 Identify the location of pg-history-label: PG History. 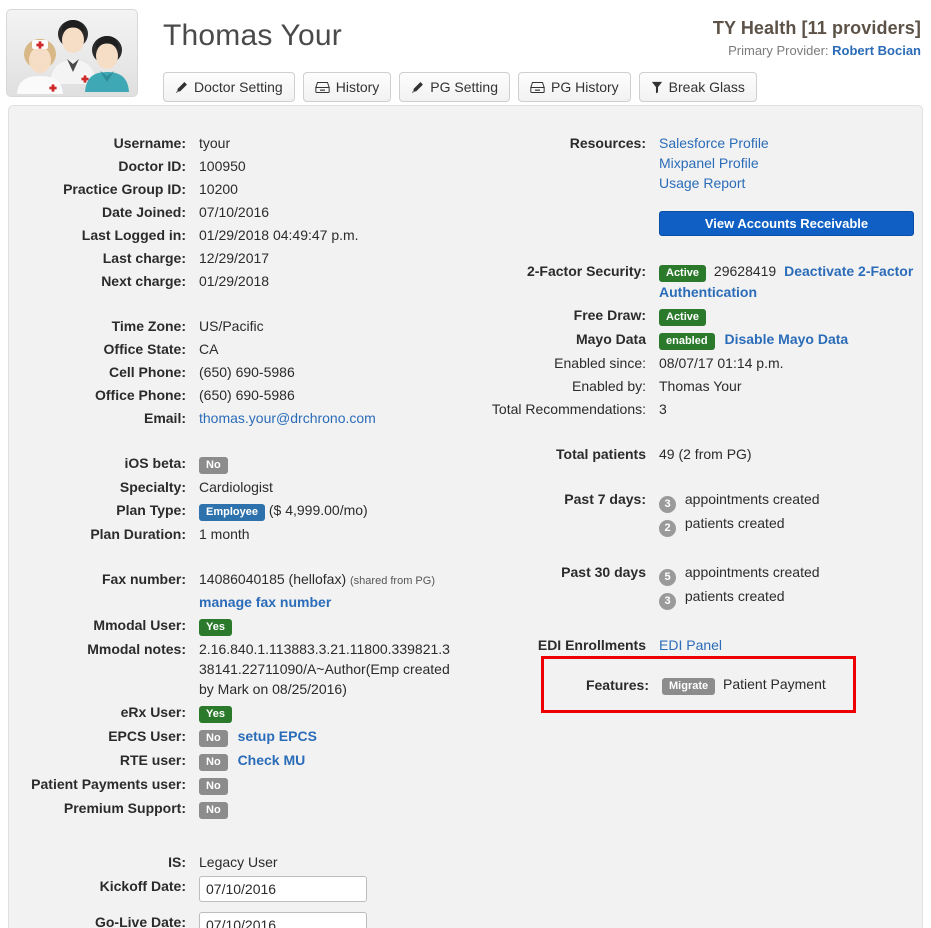
(584, 87).